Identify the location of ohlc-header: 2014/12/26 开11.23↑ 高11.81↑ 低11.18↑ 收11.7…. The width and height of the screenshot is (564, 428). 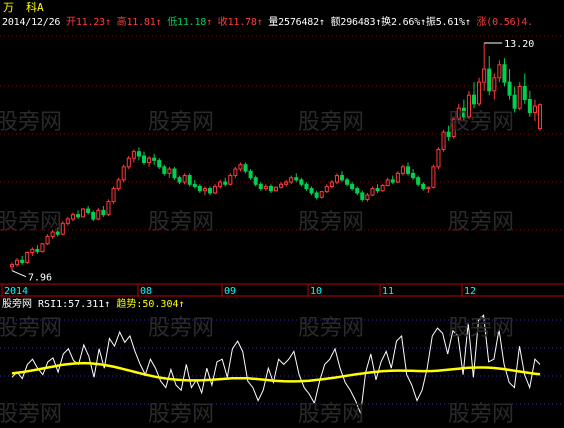
(267, 22).